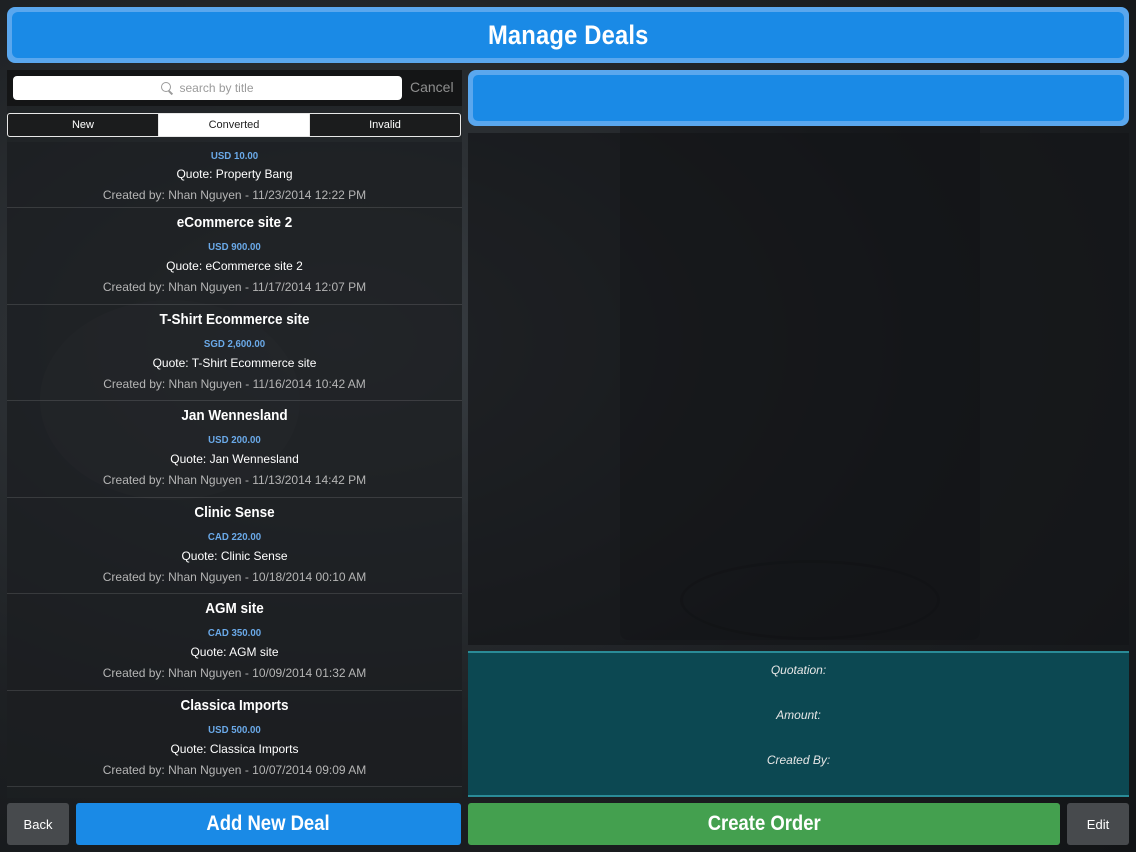 The image size is (1136, 852). I want to click on deal-amount: CAD 220.00, so click(234, 536).